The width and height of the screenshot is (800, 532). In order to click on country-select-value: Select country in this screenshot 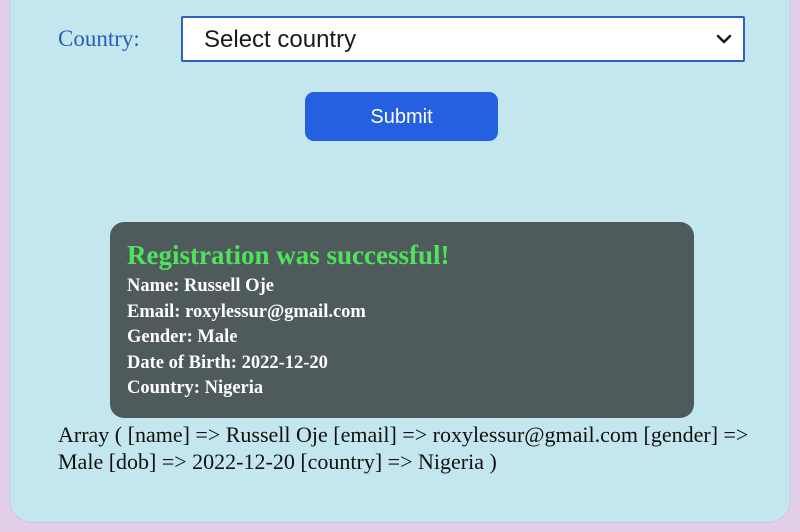, I will do `click(280, 39)`.